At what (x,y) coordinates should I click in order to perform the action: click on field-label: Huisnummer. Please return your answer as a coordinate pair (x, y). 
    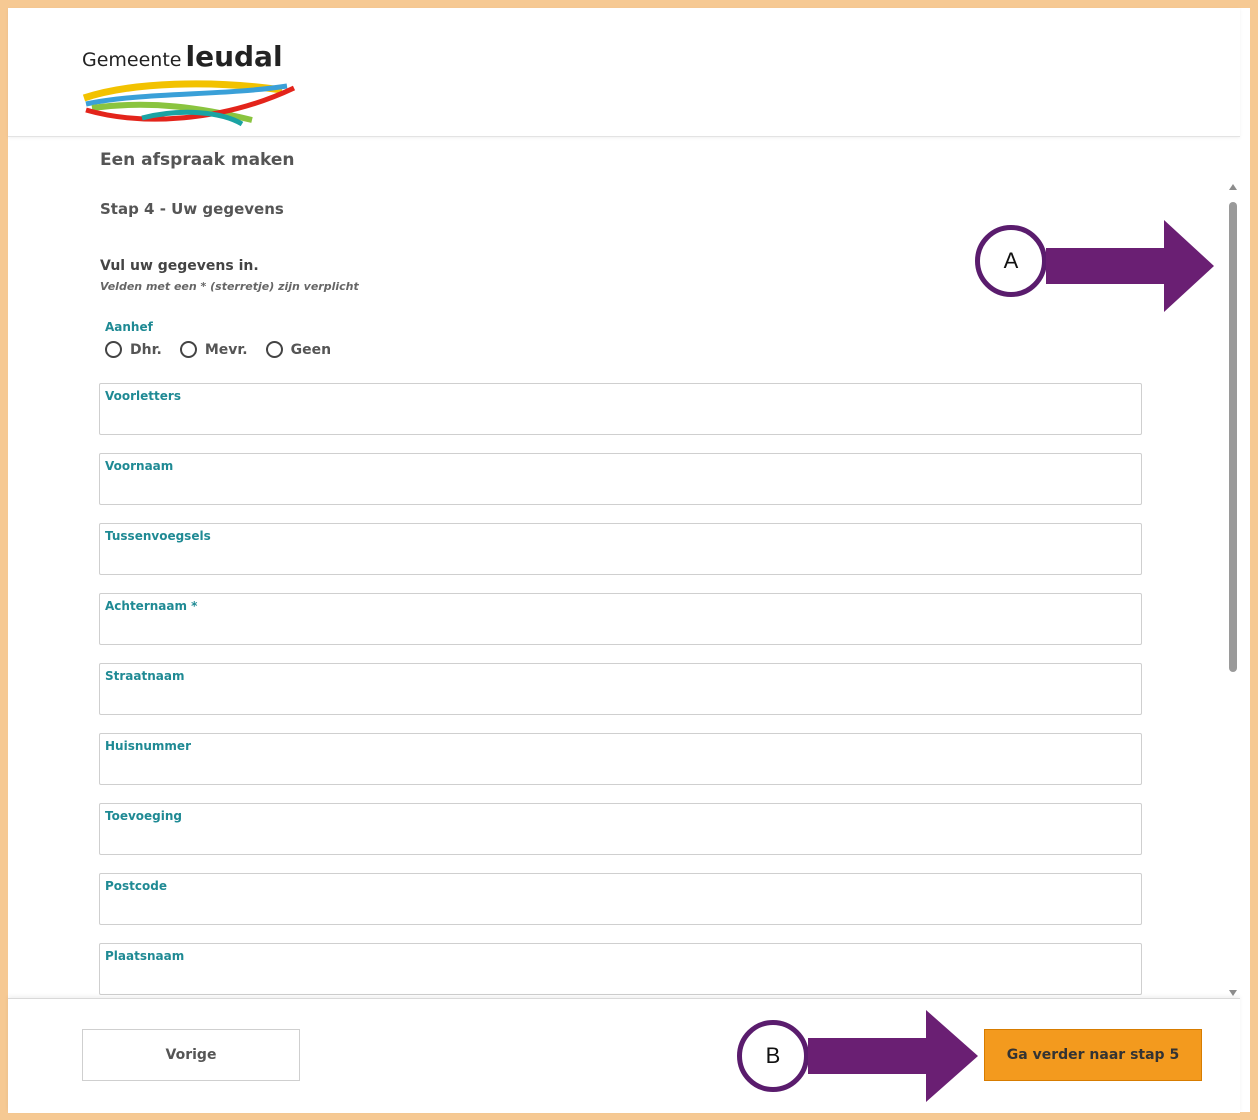
    Looking at the image, I should click on (148, 746).